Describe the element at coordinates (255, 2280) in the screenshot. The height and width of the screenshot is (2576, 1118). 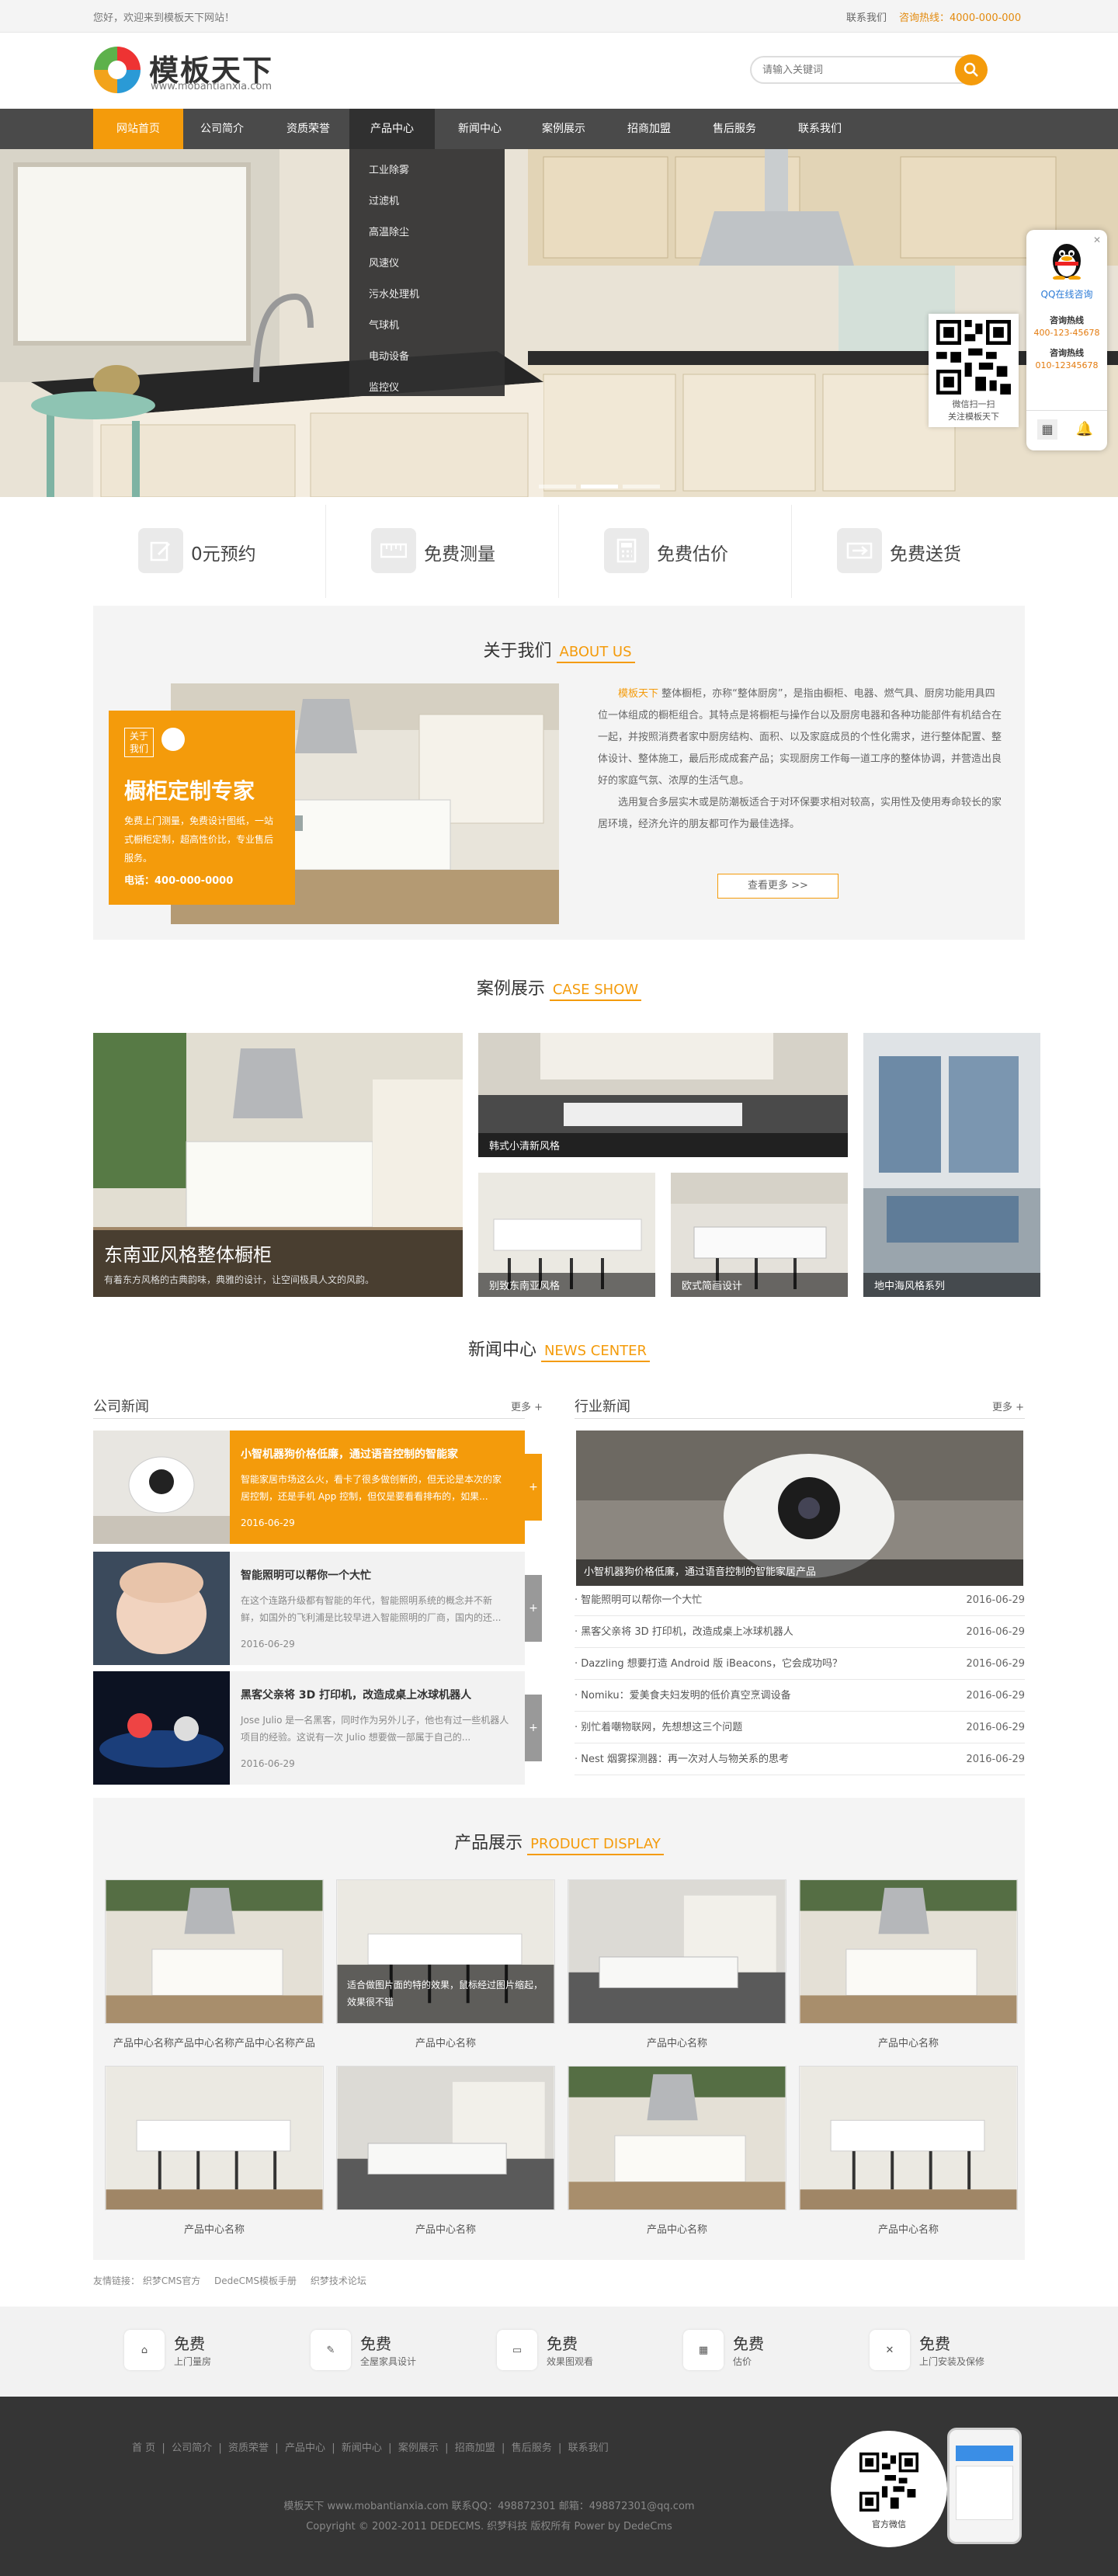
I see `friend-link: DedeCMS模板手册` at that location.